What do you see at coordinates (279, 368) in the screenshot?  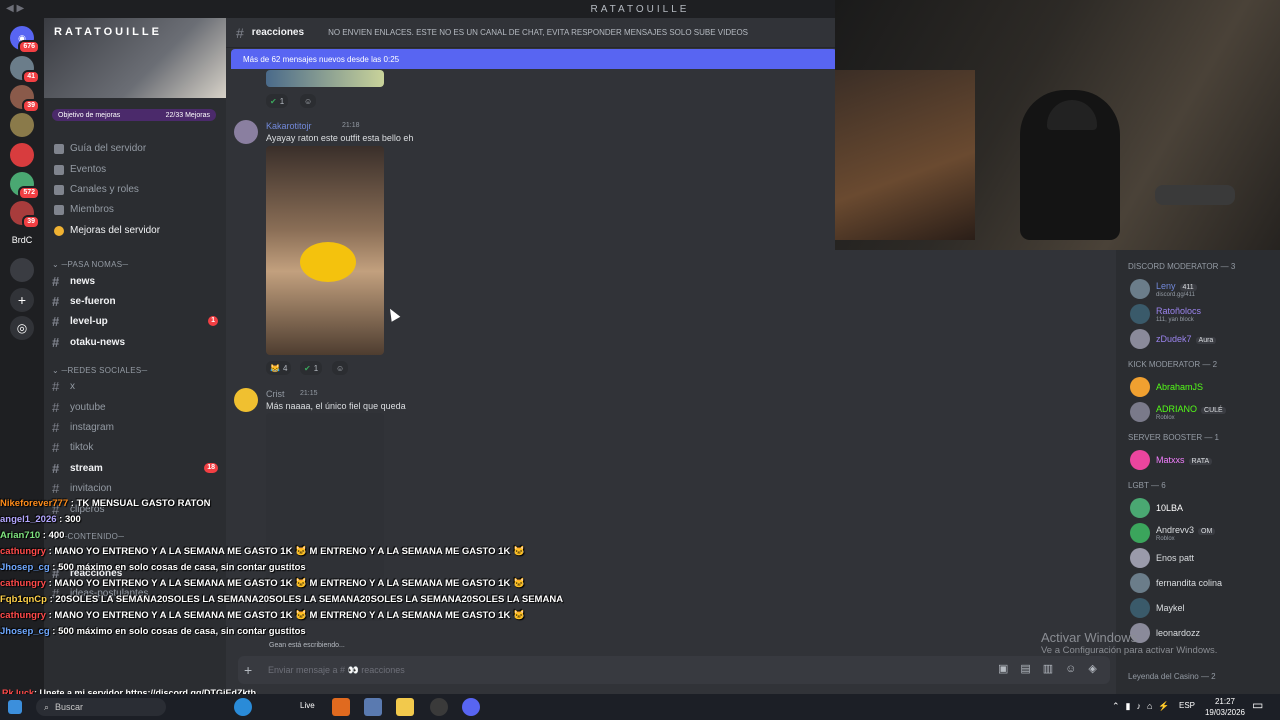 I see `reaction: 😹 4` at bounding box center [279, 368].